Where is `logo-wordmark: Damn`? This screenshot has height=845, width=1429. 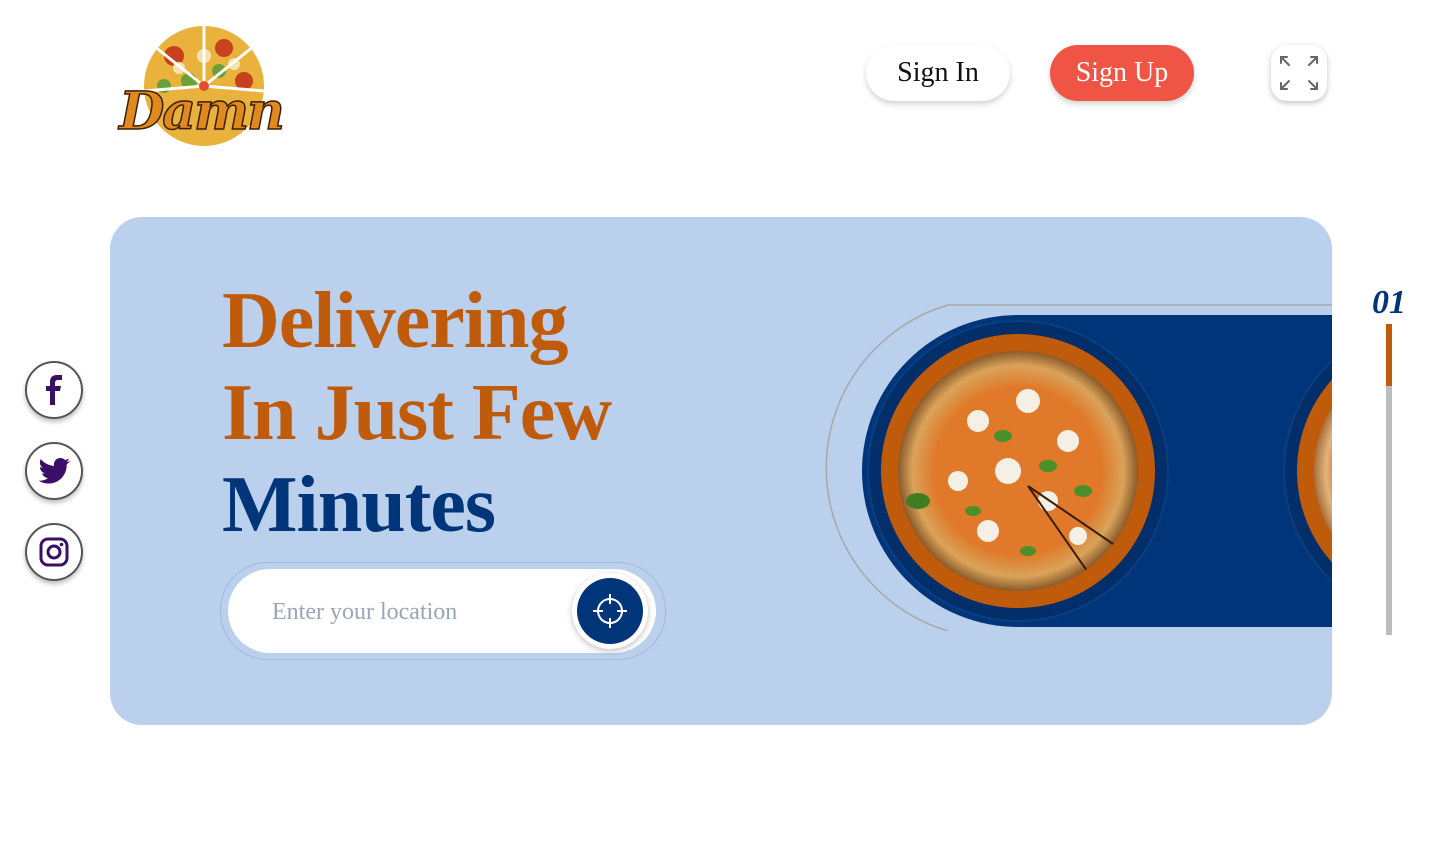 logo-wordmark: Damn is located at coordinates (201, 111).